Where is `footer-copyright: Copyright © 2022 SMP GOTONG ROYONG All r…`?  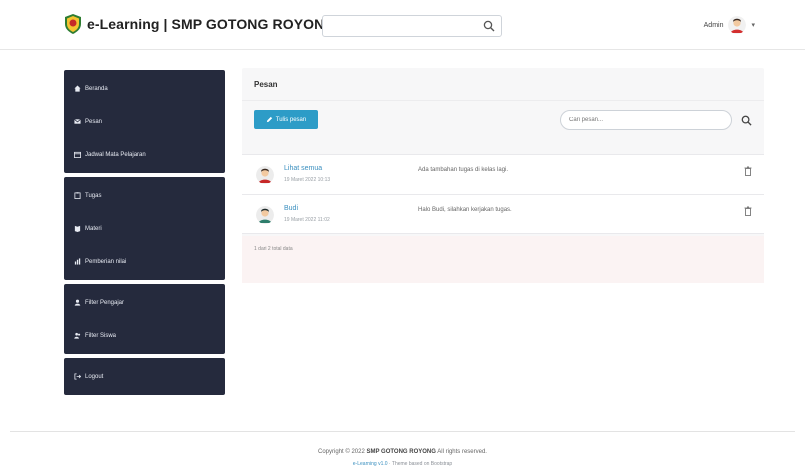 footer-copyright: Copyright © 2022 SMP GOTONG ROYONG All r… is located at coordinates (402, 452).